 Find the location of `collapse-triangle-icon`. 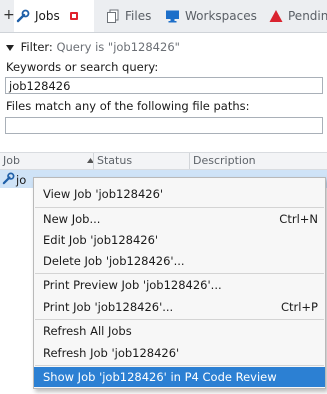

collapse-triangle-icon is located at coordinates (10, 48).